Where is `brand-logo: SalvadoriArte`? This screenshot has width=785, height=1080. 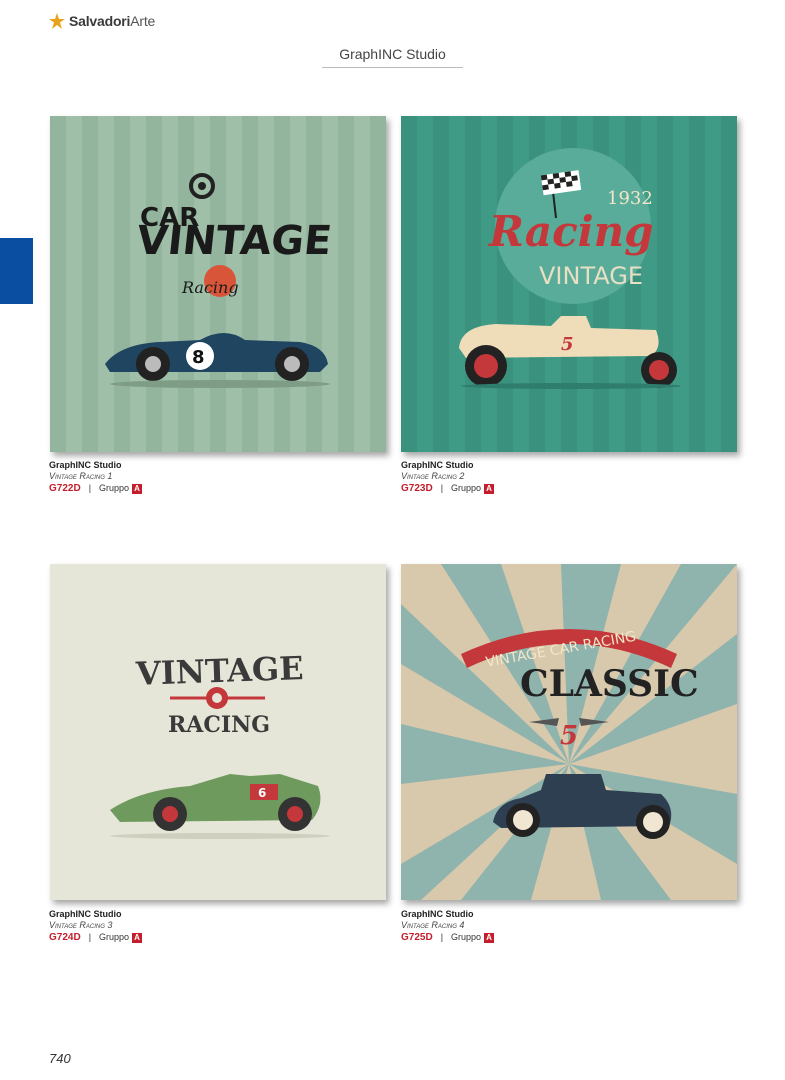
brand-logo: SalvadoriArte is located at coordinates (102, 21).